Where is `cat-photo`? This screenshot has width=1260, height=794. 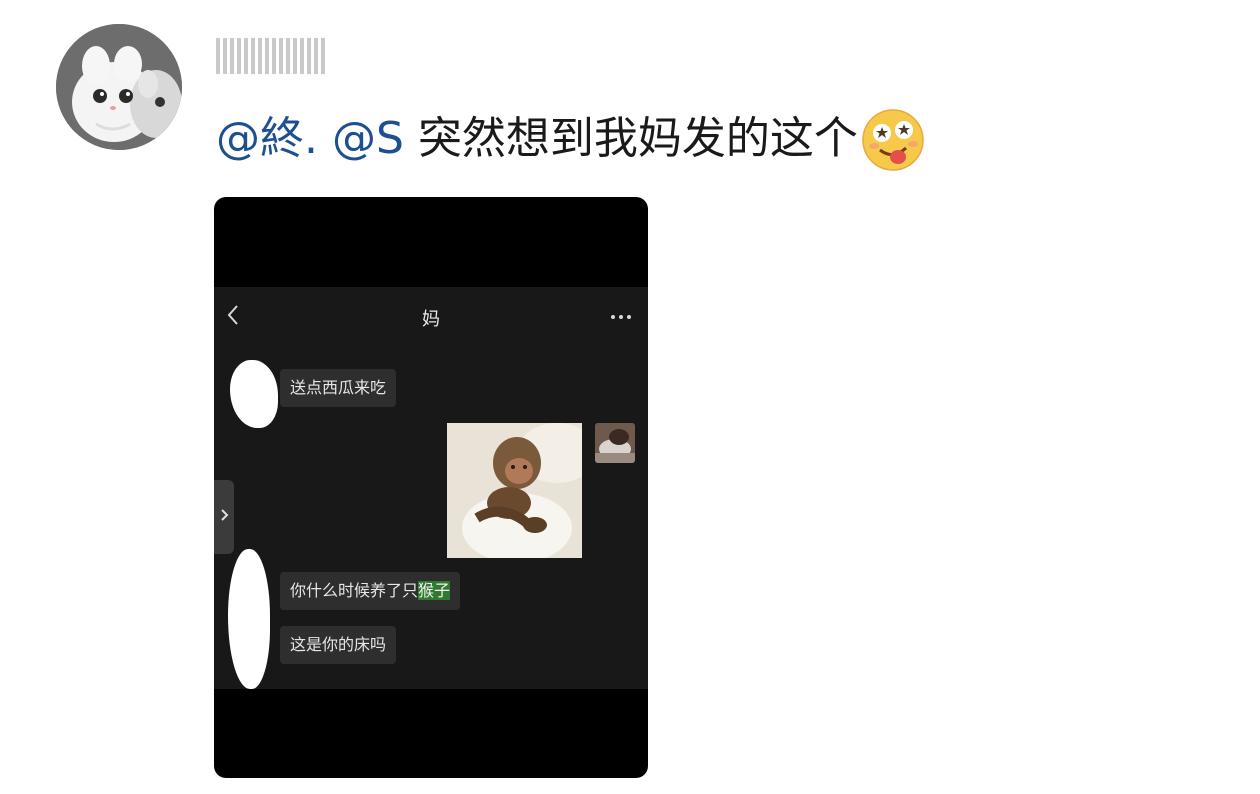 cat-photo is located at coordinates (119, 87).